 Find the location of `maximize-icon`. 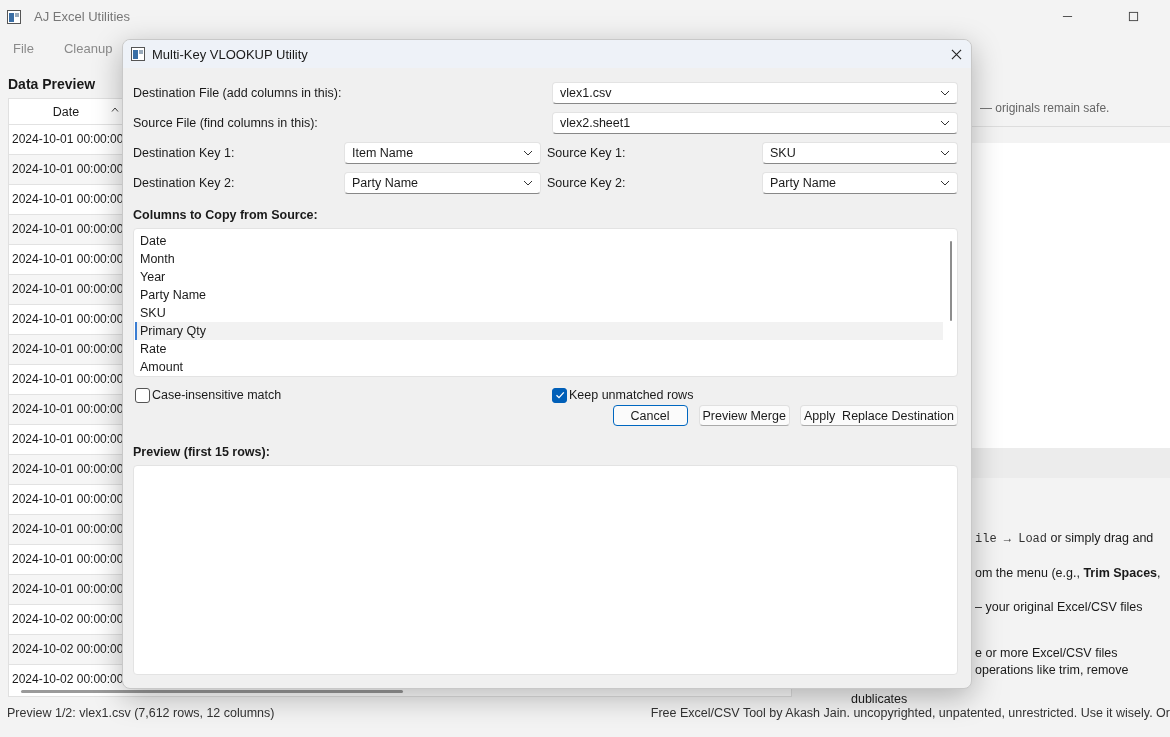

maximize-icon is located at coordinates (1133, 16).